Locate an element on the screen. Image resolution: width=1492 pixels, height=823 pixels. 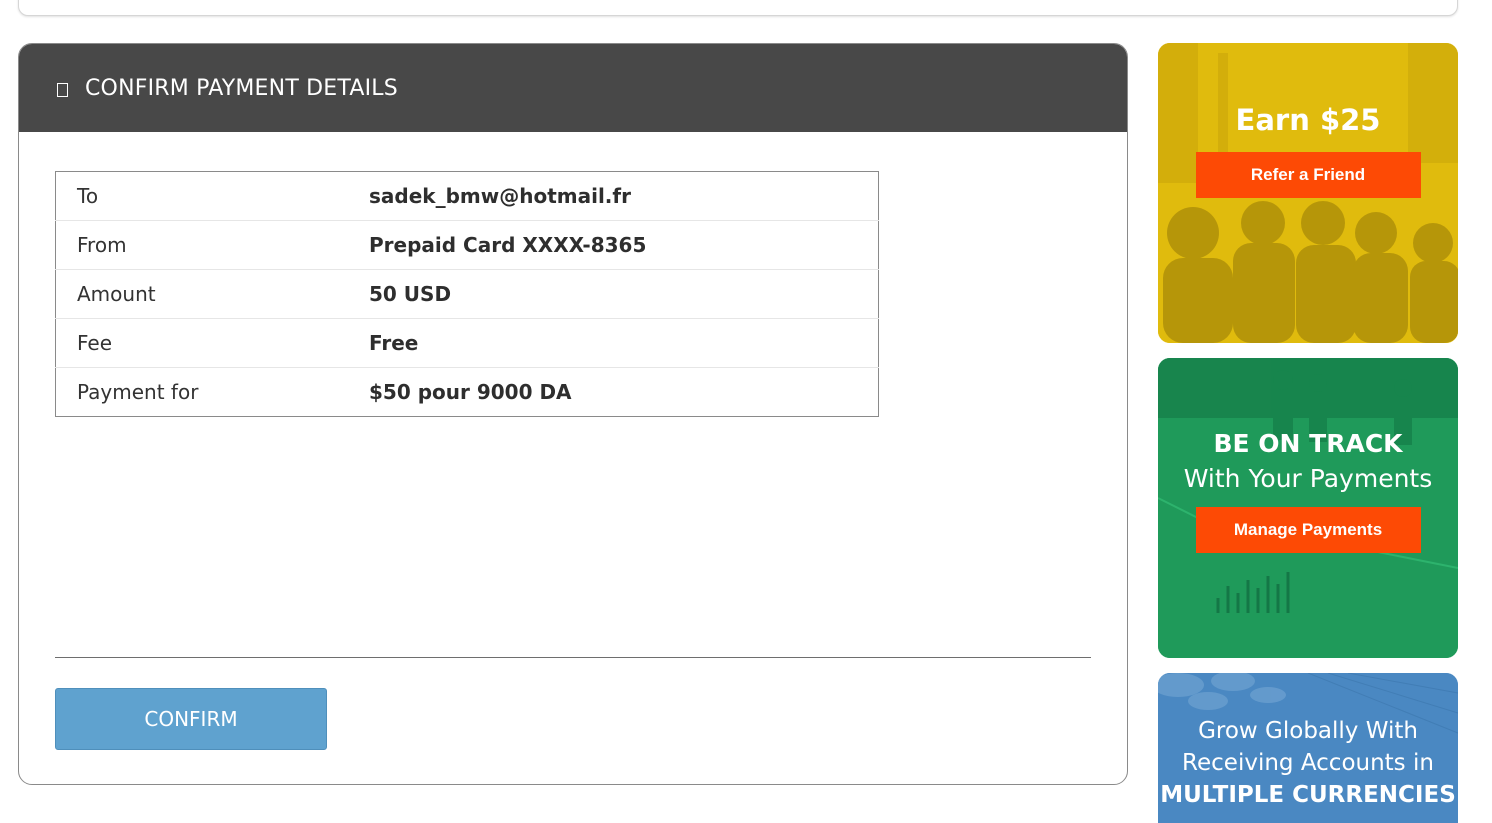
table-row: To sadek_bmw@hotmail.fr is located at coordinates (467, 196).